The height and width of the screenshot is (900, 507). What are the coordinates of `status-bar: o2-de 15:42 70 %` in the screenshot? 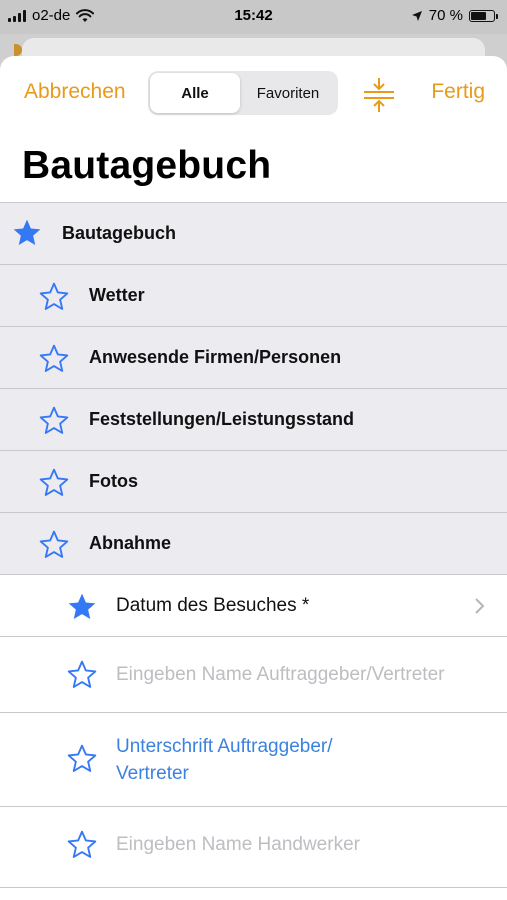 It's located at (253, 17).